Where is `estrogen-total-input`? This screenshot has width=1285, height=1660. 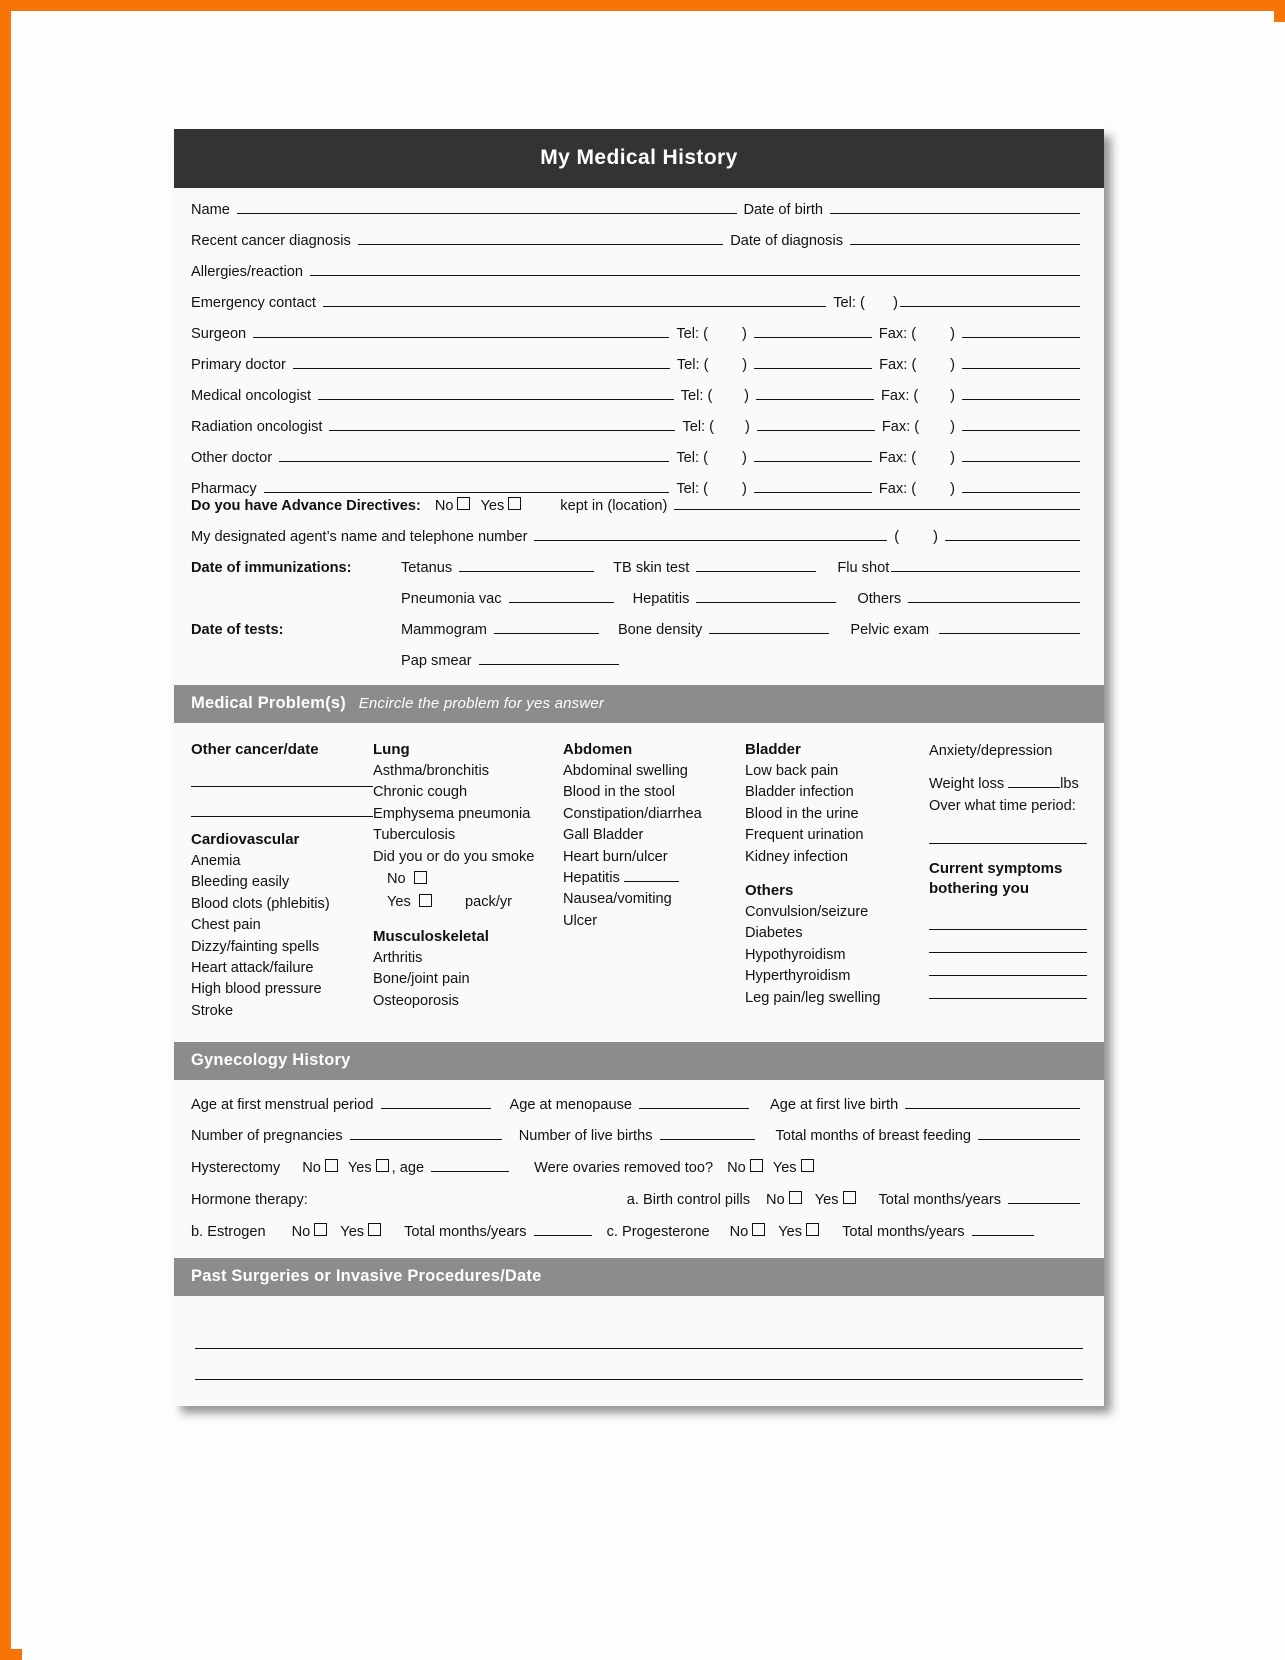 estrogen-total-input is located at coordinates (562, 1236).